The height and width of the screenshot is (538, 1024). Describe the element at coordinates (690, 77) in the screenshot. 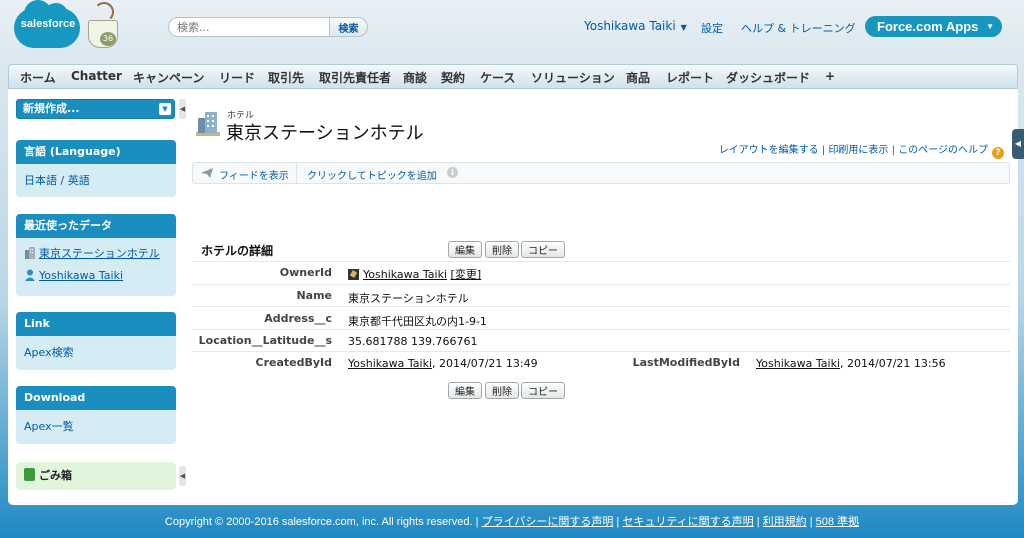

I see `tab-reports: レポート` at that location.